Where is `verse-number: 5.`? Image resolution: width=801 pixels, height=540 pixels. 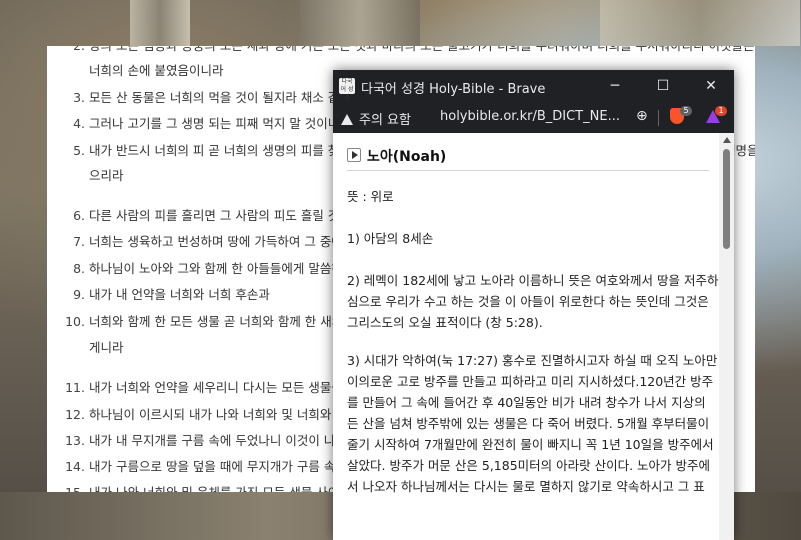
verse-number: 5. is located at coordinates (79, 150).